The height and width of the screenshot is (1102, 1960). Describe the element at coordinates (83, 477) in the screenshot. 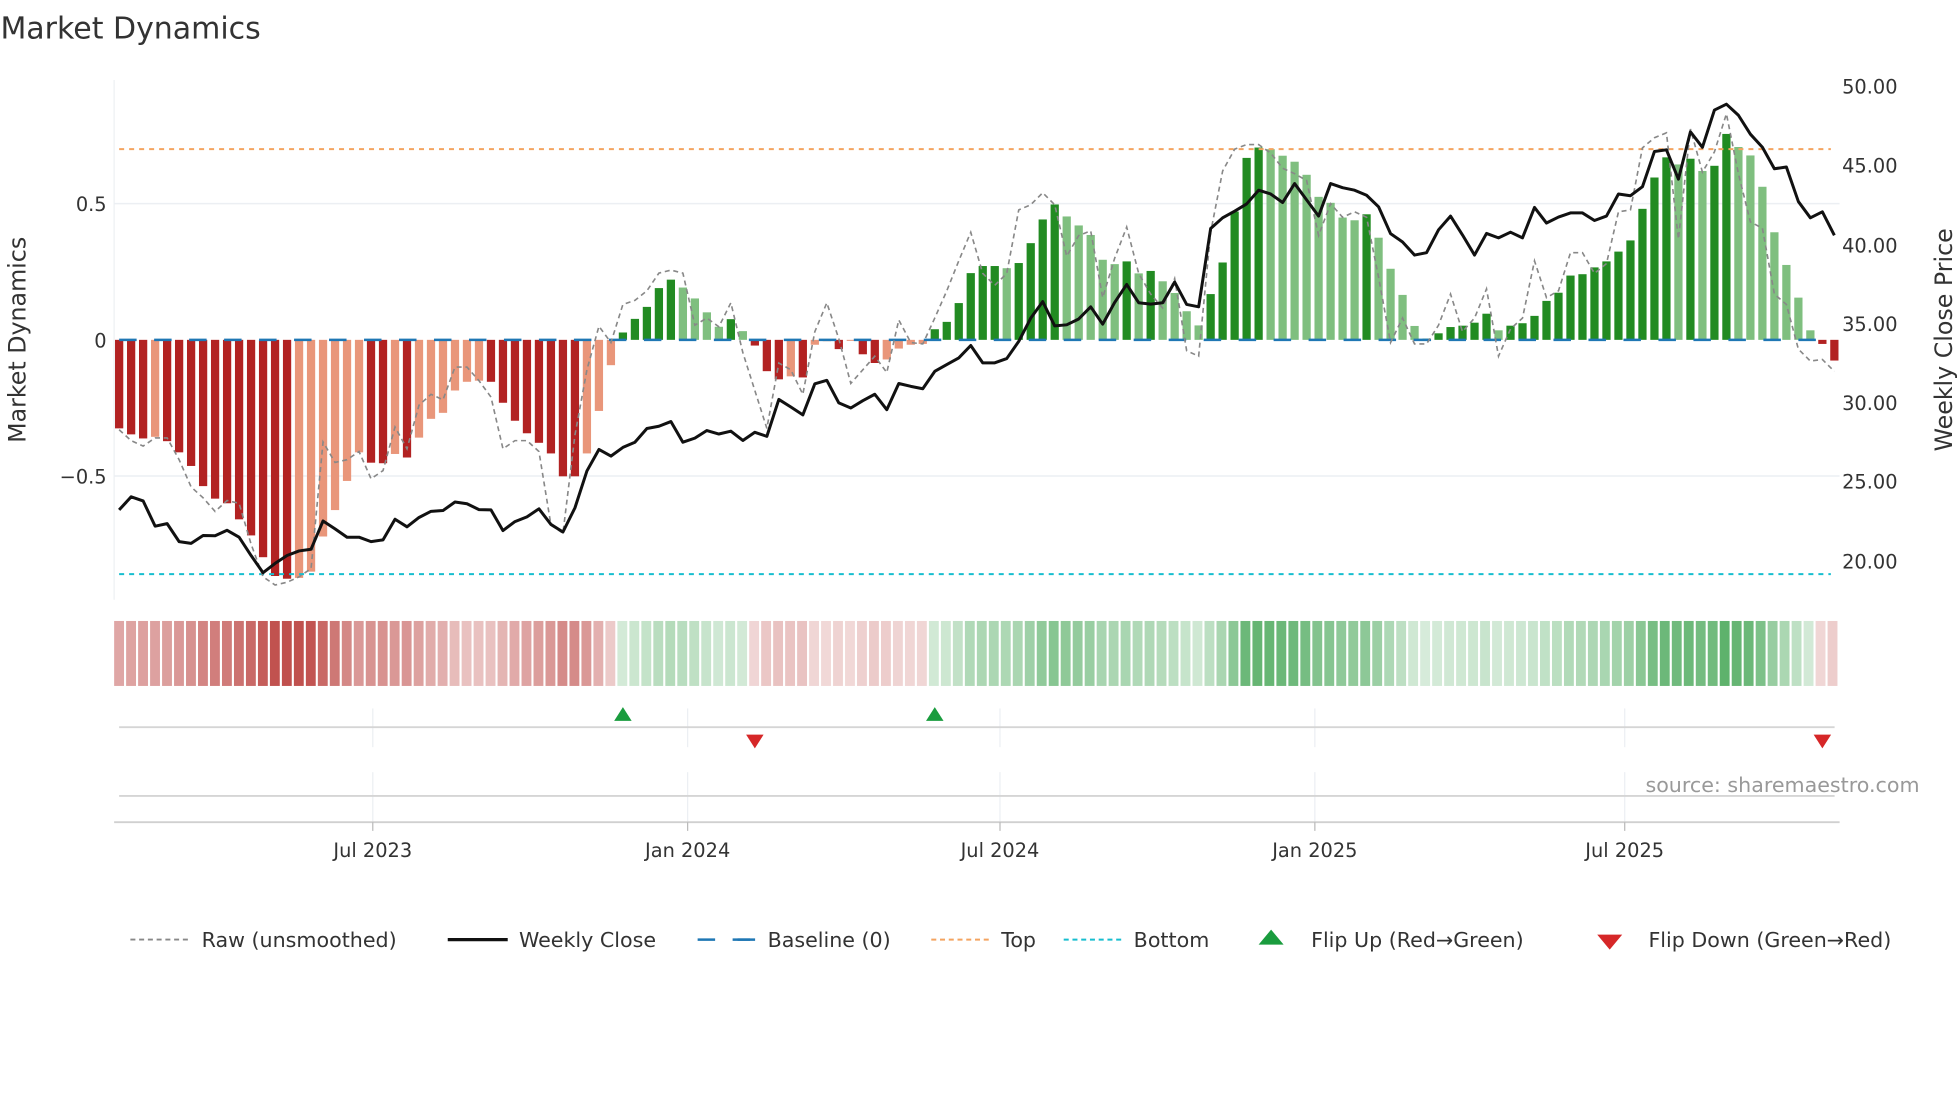

I see `y-tick-label: −0.5` at that location.